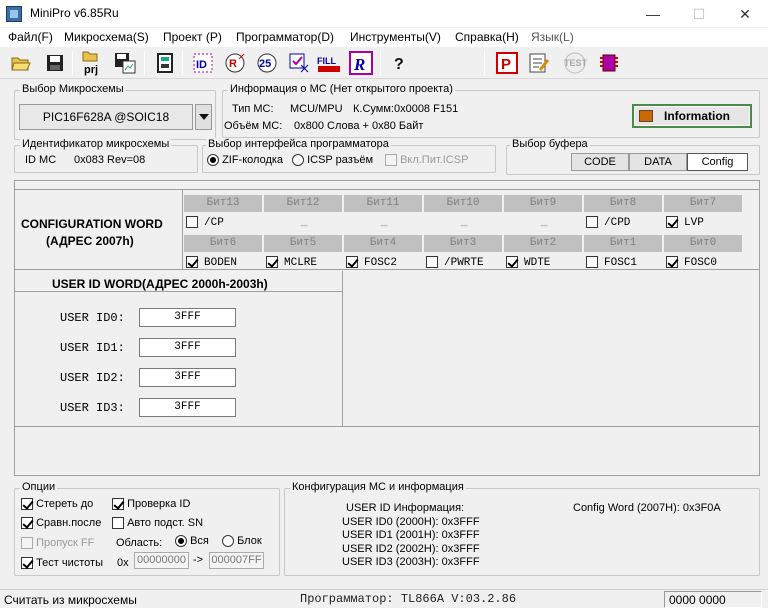 This screenshot has width=768, height=608. What do you see at coordinates (236, 560) in the screenshot?
I see `range-to-input: 000007FF` at bounding box center [236, 560].